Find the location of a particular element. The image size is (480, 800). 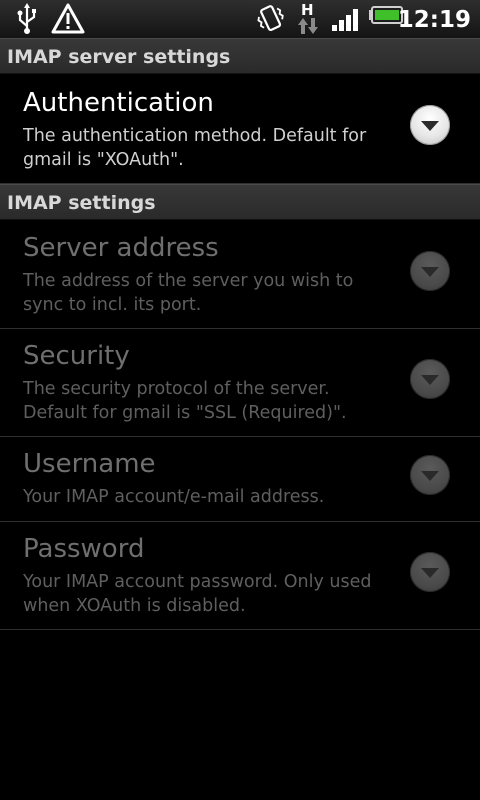

pref-summary: Your IMAP account/e-mail address. is located at coordinates (174, 497).